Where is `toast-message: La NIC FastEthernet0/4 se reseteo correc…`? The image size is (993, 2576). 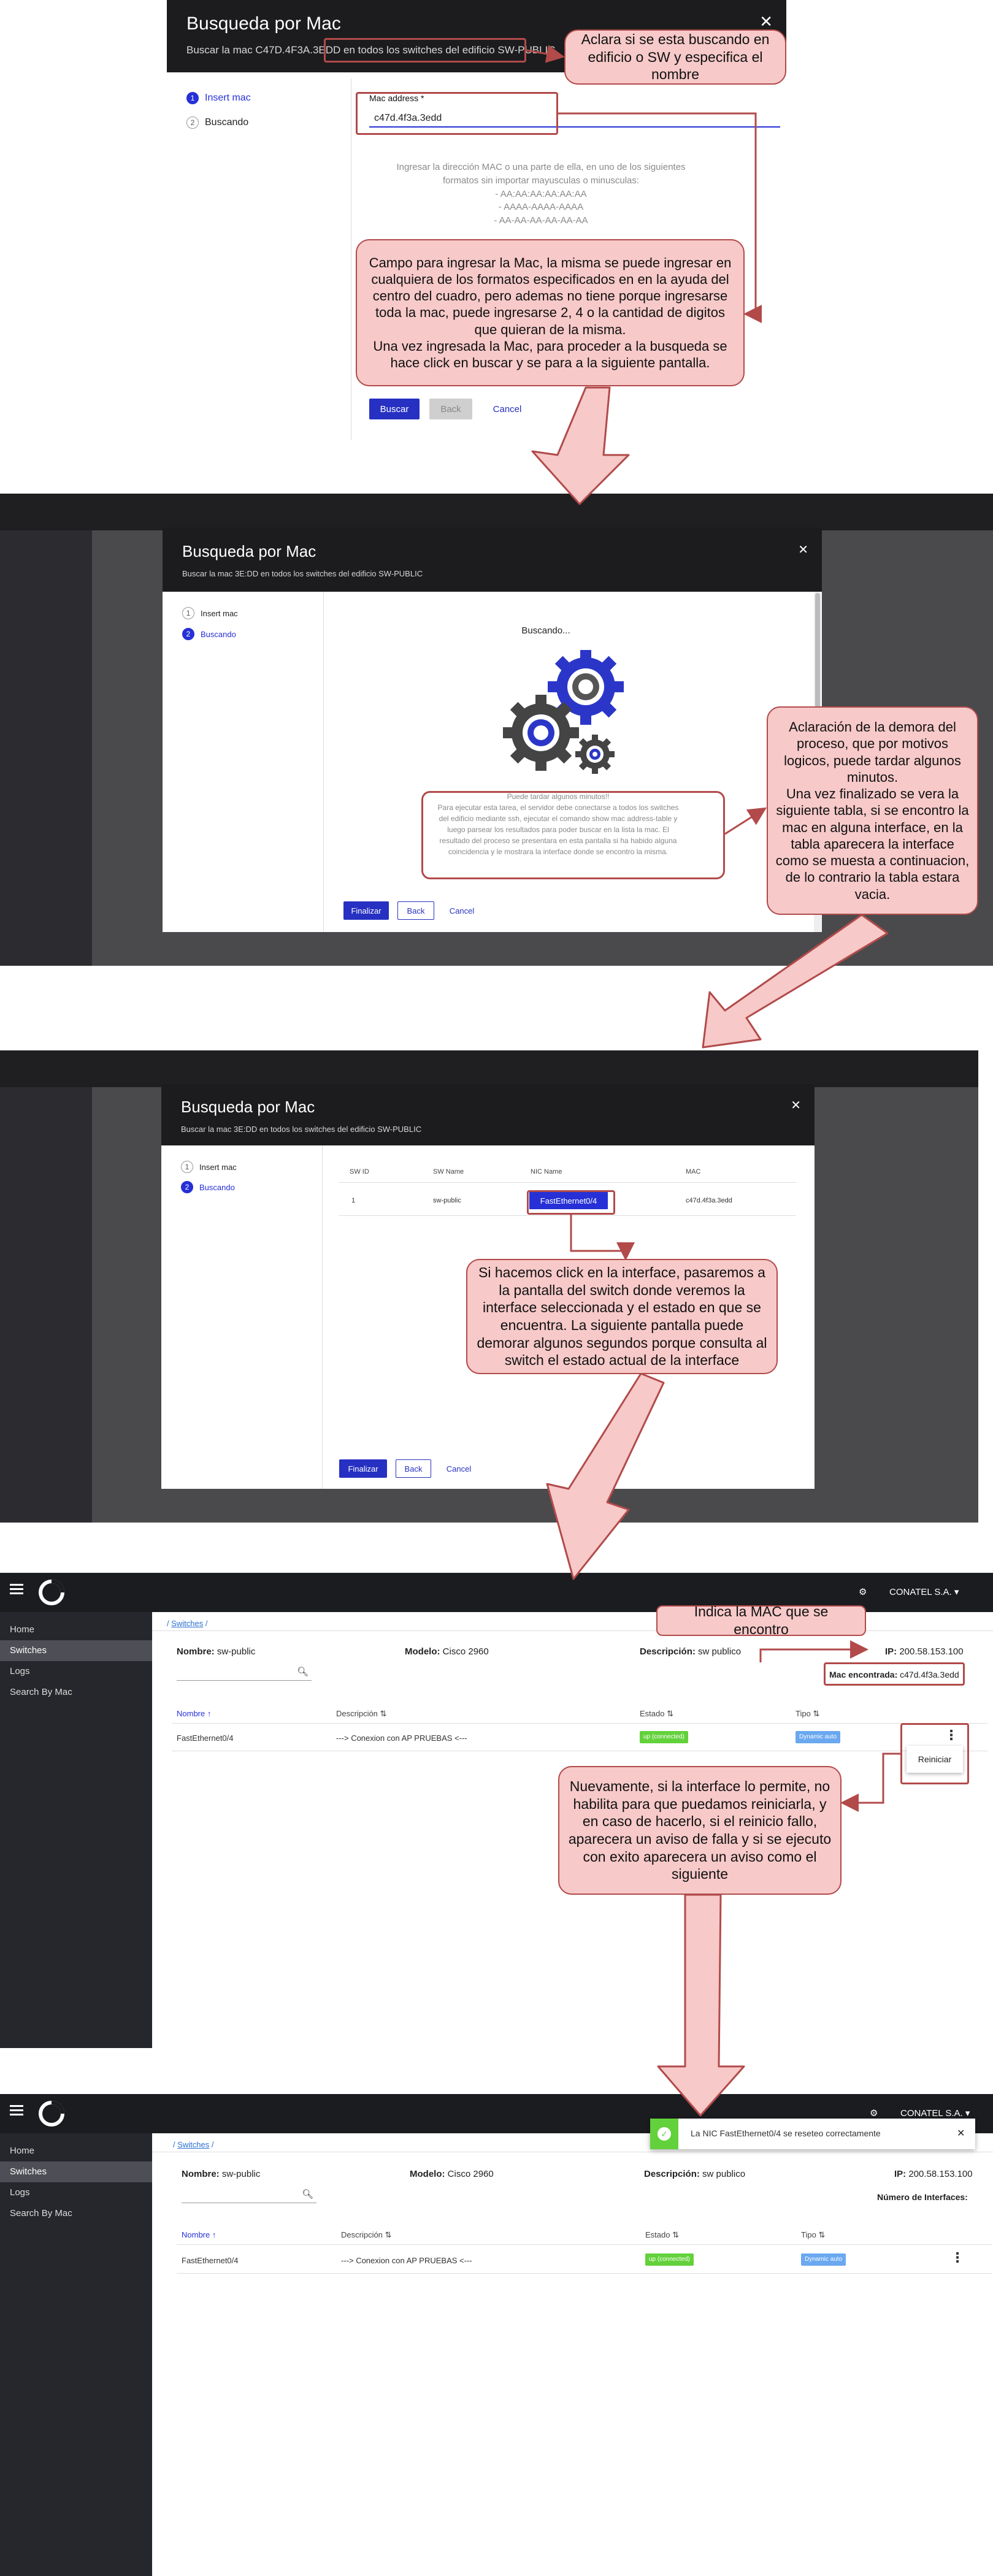
toast-message: La NIC FastEthernet0/4 se reseteo correc… is located at coordinates (786, 2133).